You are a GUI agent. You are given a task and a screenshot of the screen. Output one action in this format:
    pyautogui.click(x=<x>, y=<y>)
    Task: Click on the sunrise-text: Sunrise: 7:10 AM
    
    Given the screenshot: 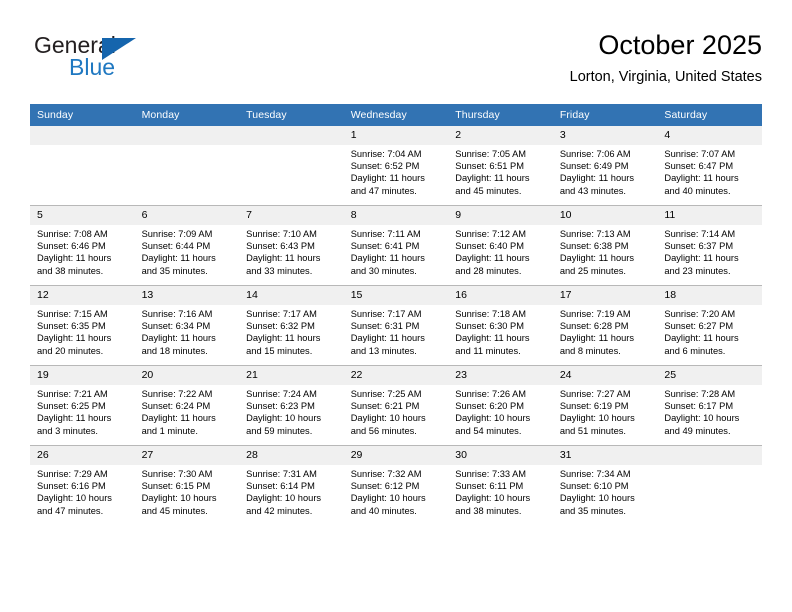 What is the action you would take?
    pyautogui.click(x=281, y=234)
    